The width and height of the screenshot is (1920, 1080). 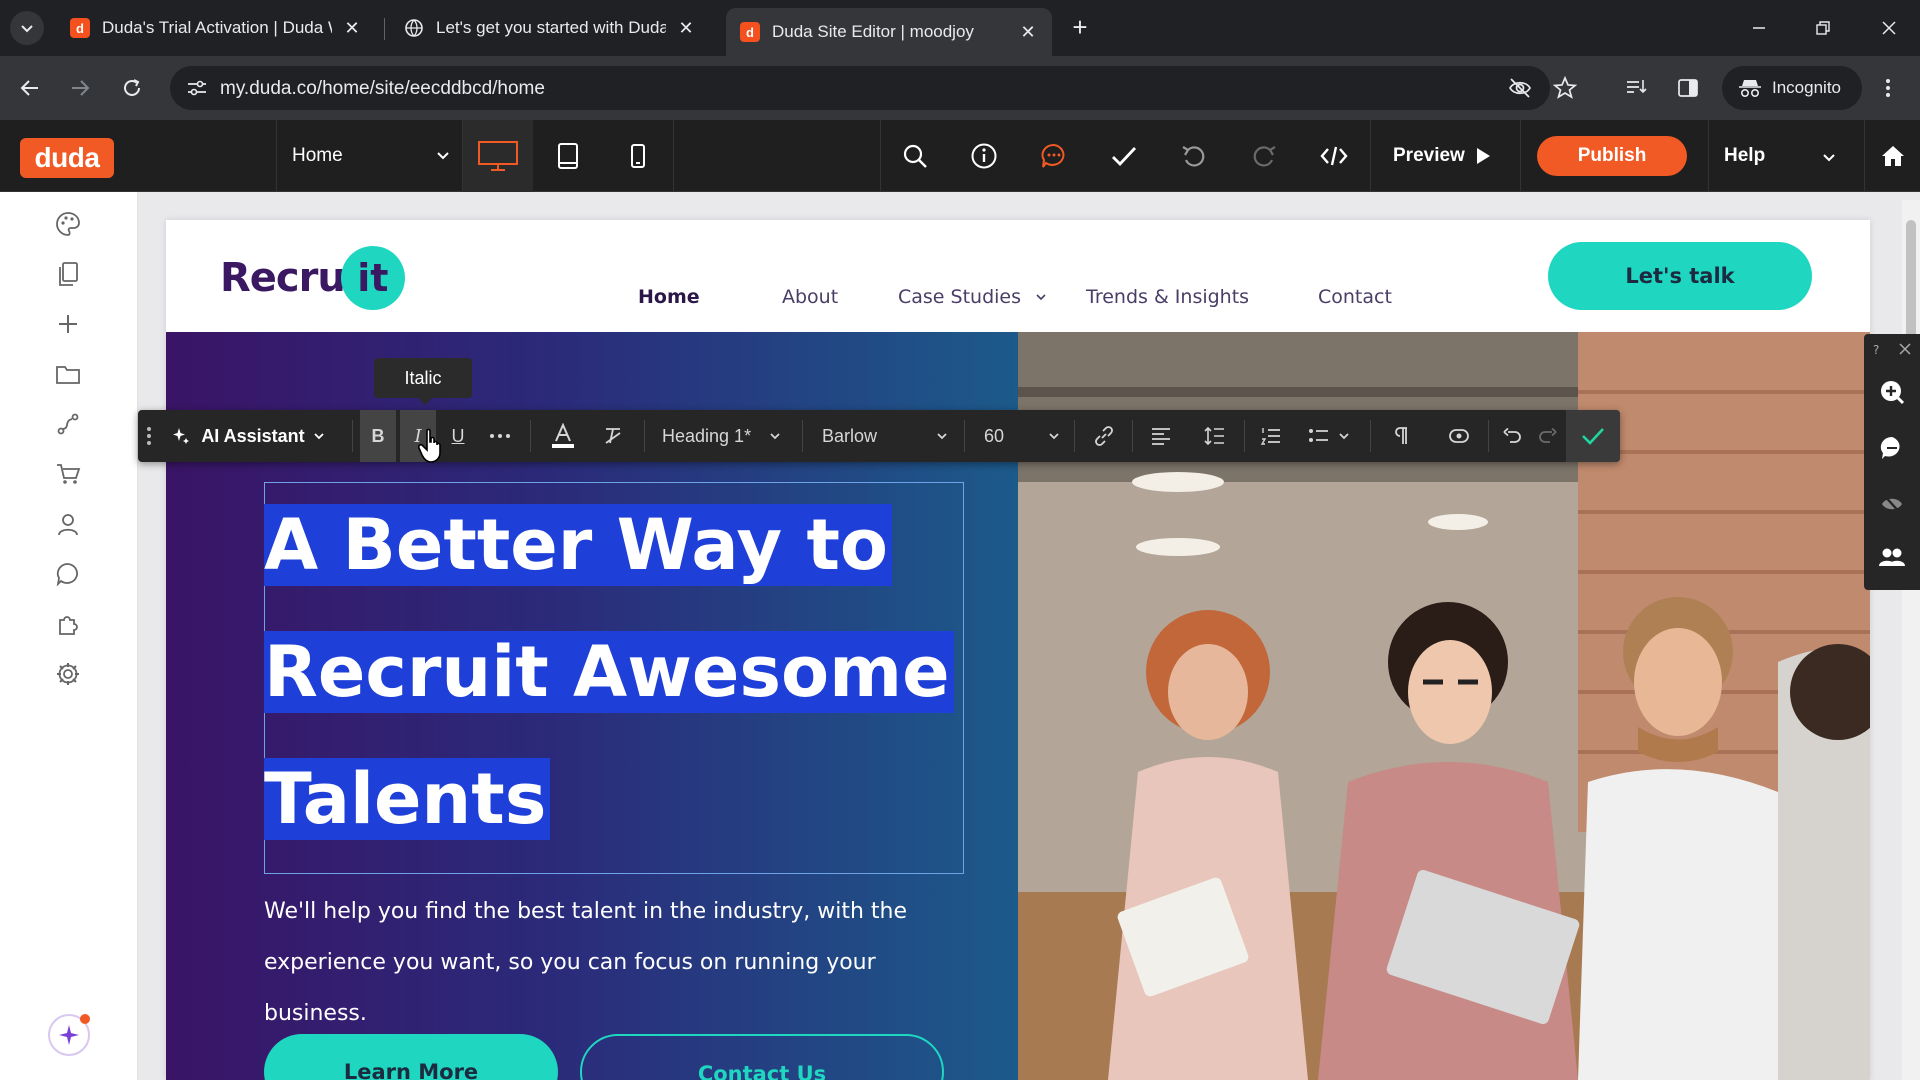 What do you see at coordinates (1565, 88) in the screenshot?
I see `bookmark-star-icon` at bounding box center [1565, 88].